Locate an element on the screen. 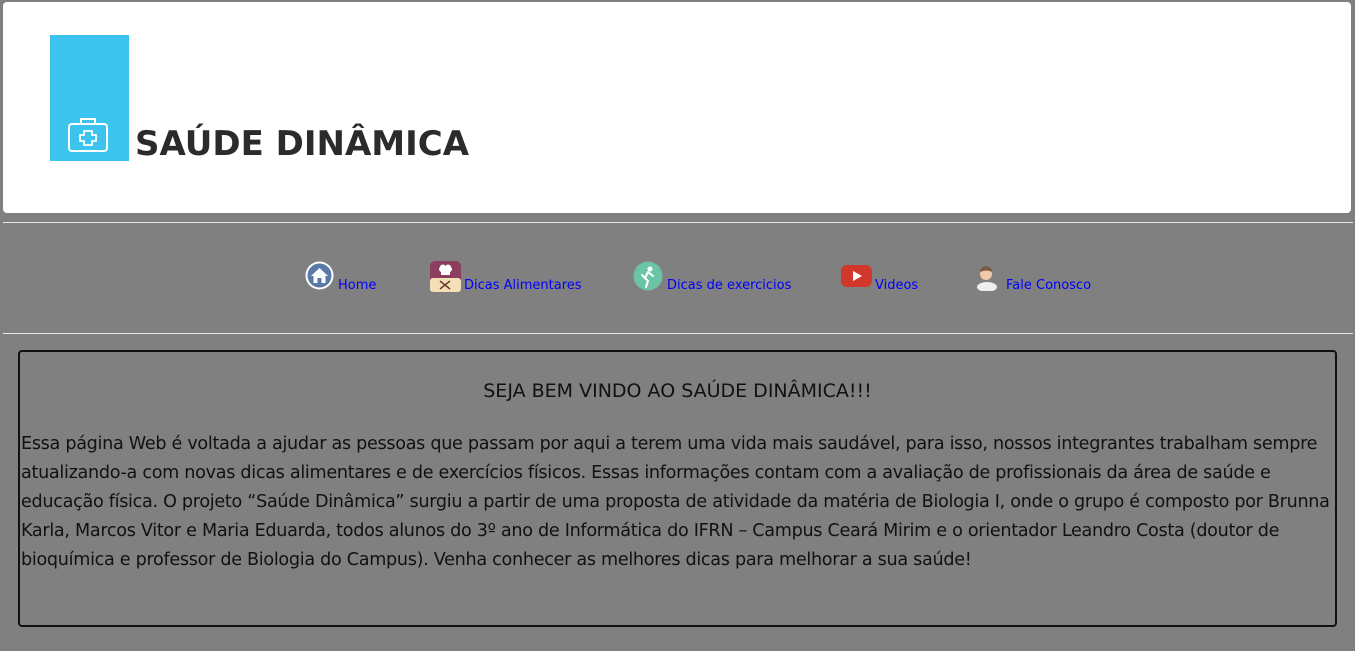 This screenshot has width=1355, height=651. logo-mark is located at coordinates (89, 98).